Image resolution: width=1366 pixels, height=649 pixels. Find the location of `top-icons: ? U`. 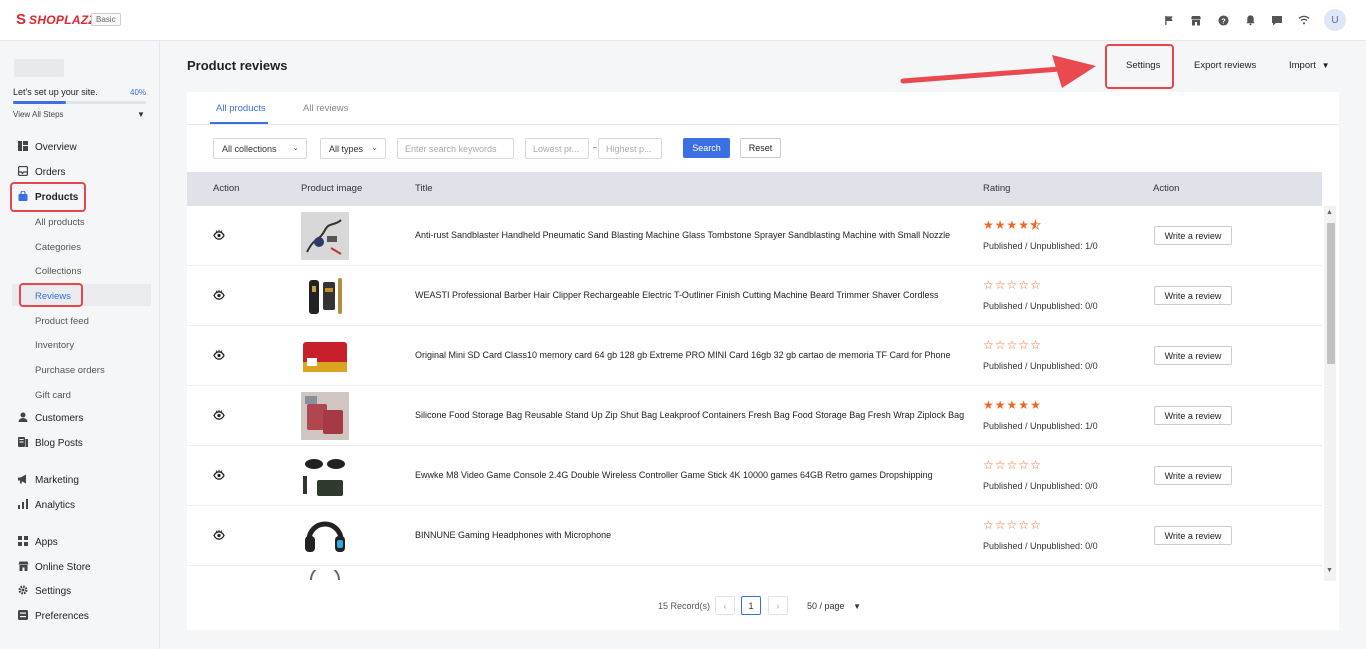

top-icons: ? U is located at coordinates (1254, 20).